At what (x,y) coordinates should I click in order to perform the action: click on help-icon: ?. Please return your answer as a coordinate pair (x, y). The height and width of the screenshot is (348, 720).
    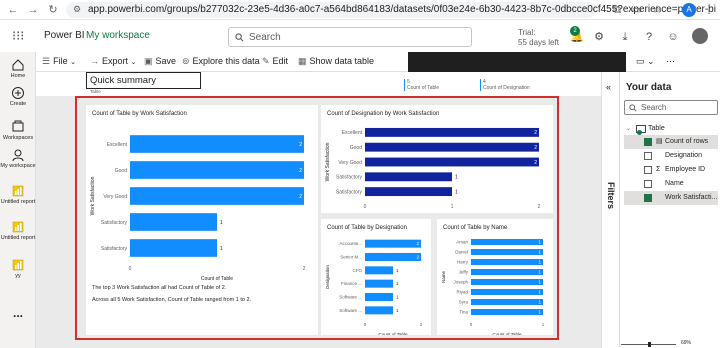
    Looking at the image, I should click on (649, 37).